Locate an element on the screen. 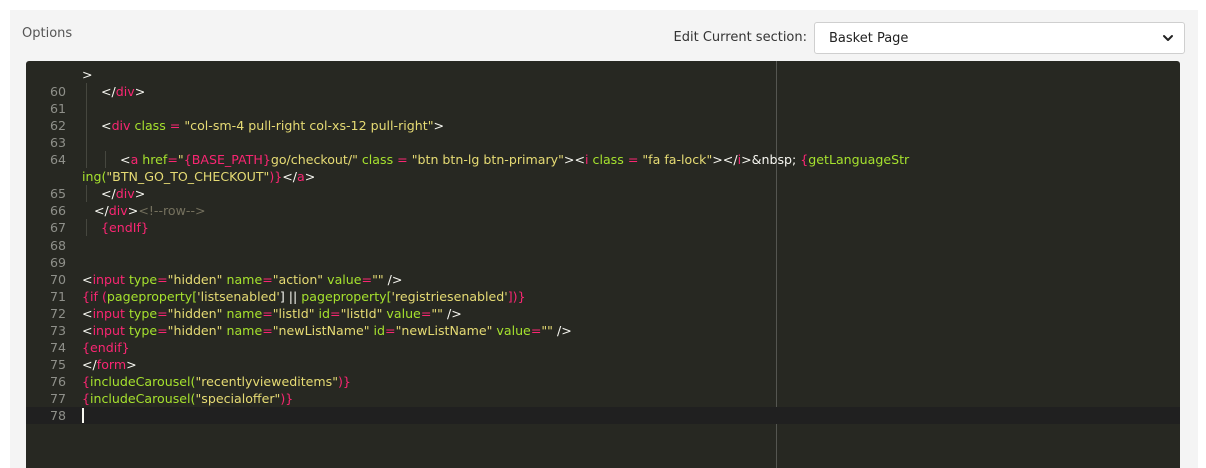 The width and height of the screenshot is (1206, 468). code-token: >&nbsp; is located at coordinates (771, 160).